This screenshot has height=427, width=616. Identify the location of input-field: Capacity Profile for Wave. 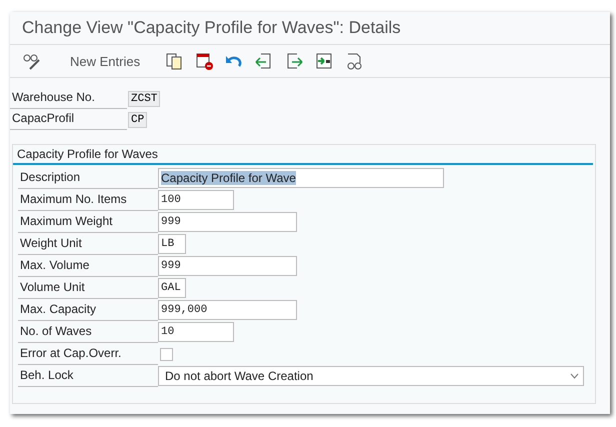
(301, 178).